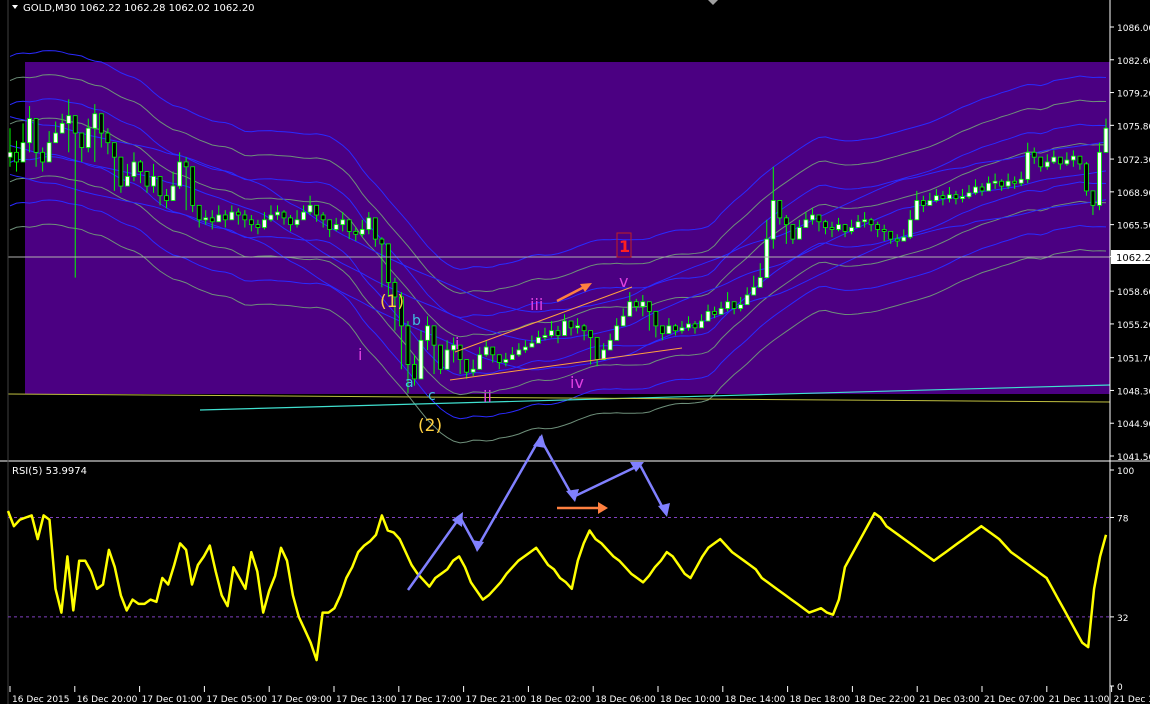 This screenshot has width=1150, height=704. What do you see at coordinates (409, 383) in the screenshot?
I see `wave-label-a: a` at bounding box center [409, 383].